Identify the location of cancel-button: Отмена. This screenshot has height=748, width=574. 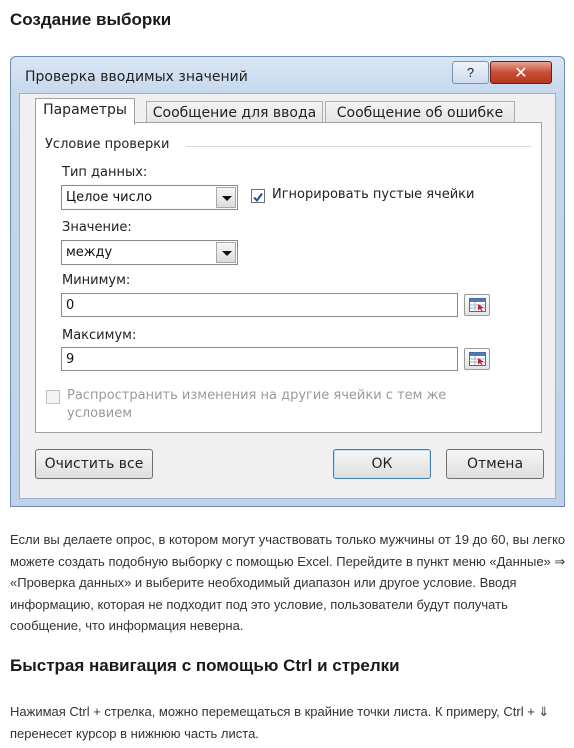
(495, 464).